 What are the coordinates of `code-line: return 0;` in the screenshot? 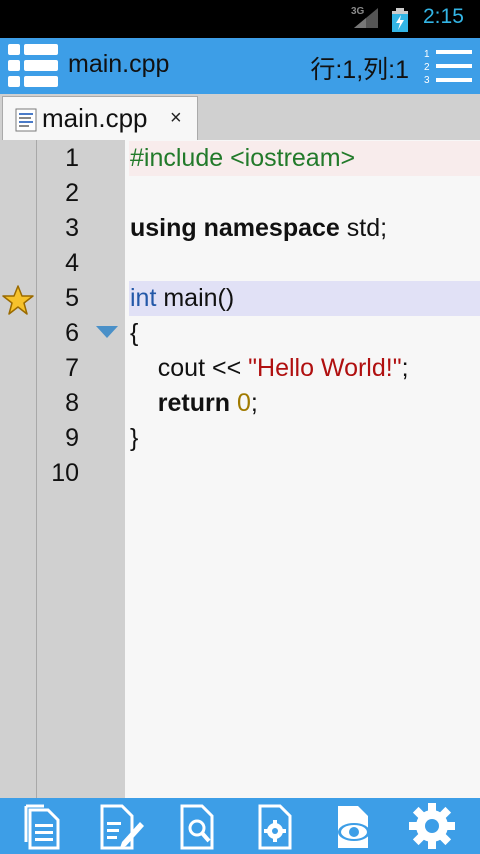 It's located at (194, 403).